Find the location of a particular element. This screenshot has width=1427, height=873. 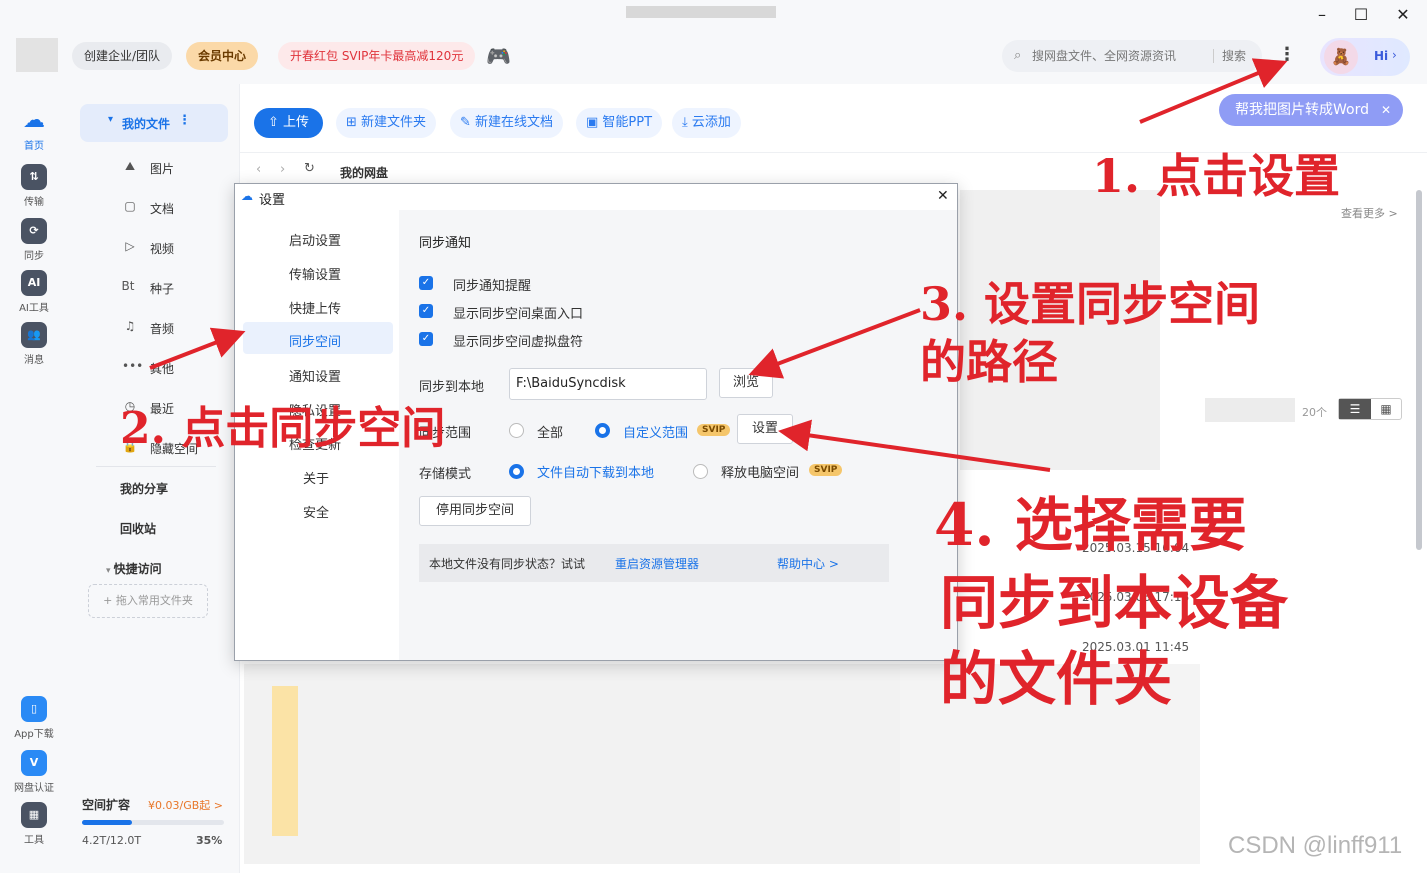

arrow-step2 is located at coordinates (197, 348).